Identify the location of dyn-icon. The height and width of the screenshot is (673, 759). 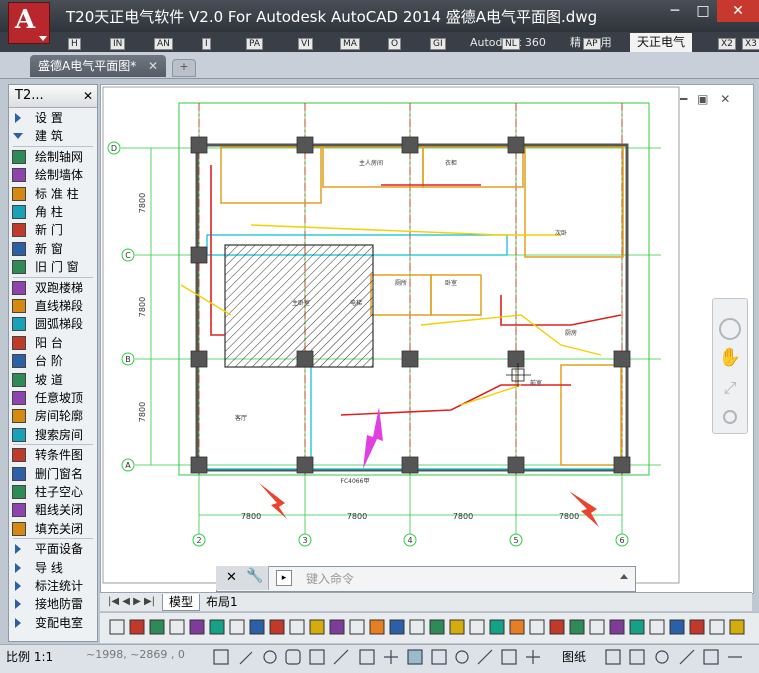
(367, 657).